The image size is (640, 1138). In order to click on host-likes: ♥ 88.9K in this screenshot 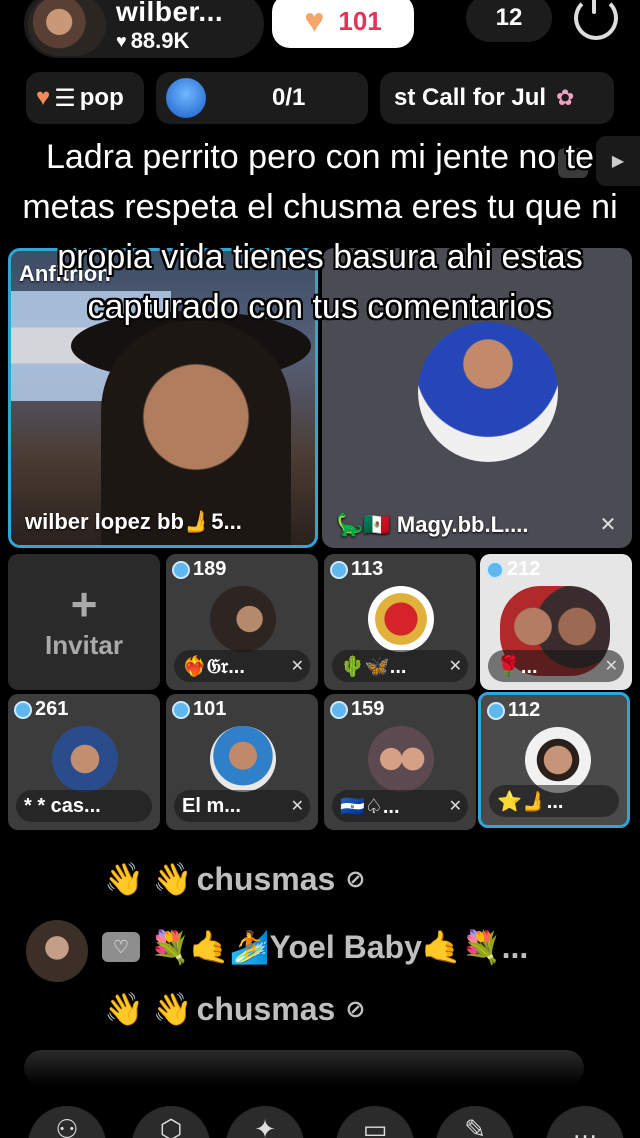, I will do `click(152, 41)`.